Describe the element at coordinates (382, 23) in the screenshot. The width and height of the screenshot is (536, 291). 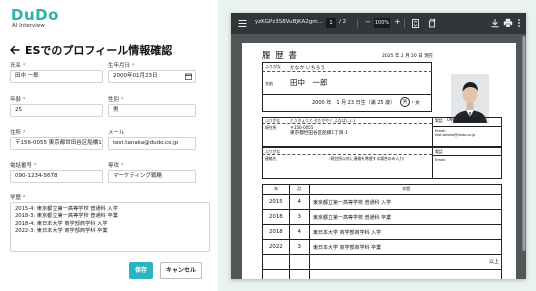
I see `zoom-level-input: 100%` at that location.